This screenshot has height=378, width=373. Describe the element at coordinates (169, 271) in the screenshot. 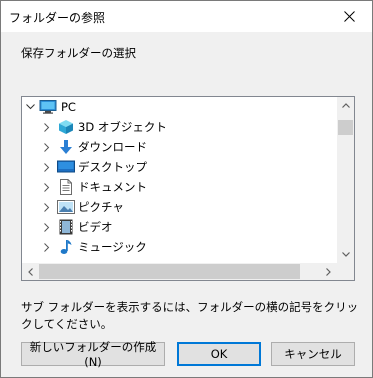

I see `horizontal-scroll-thumb` at that location.